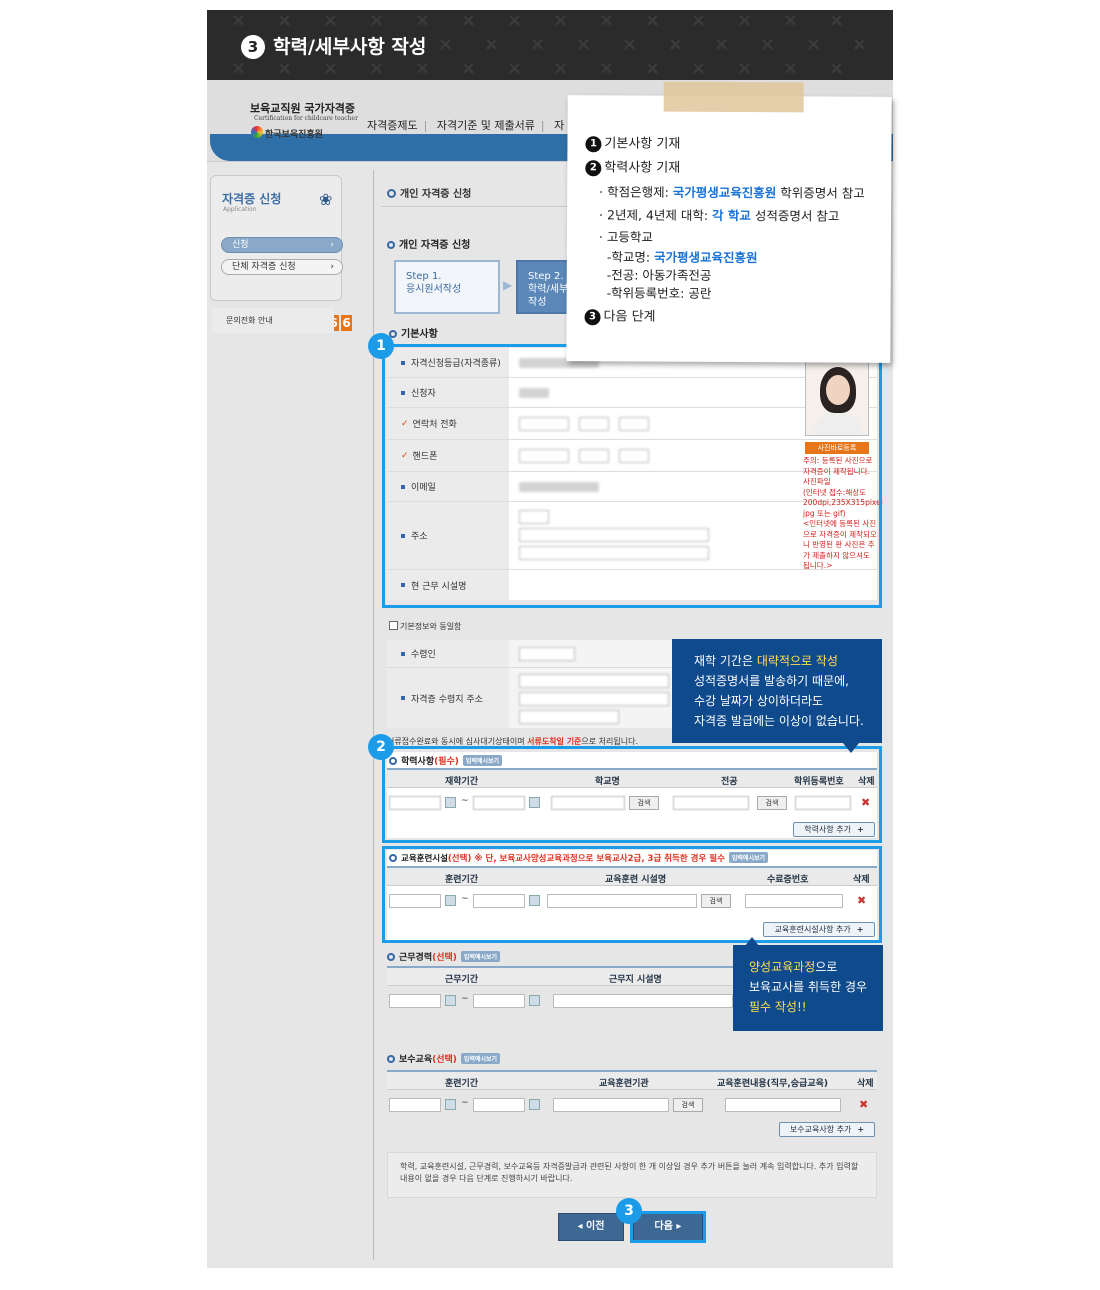 The image size is (1100, 1290). Describe the element at coordinates (481, 192) in the screenshot. I see `page-header: 개인 자격증 신청` at that location.